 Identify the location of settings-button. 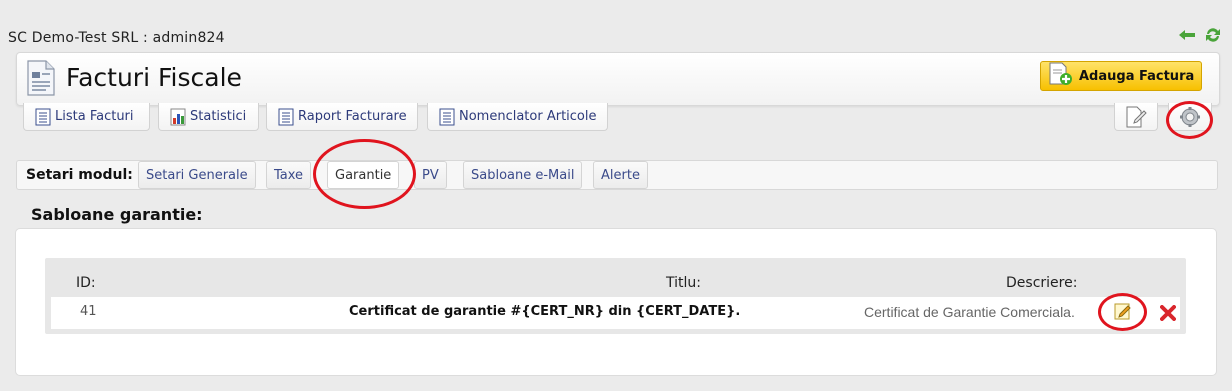
(1190, 117).